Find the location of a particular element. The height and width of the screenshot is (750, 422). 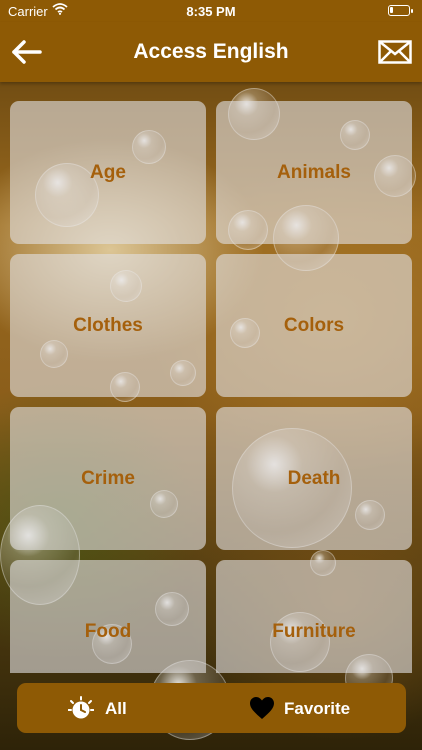

category-tile-crime: Crime is located at coordinates (108, 478).